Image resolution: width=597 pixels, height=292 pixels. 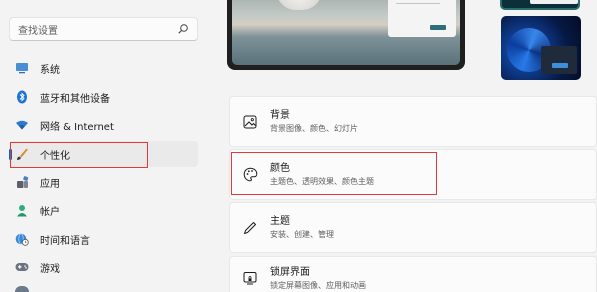 I want to click on selection-indicator, so click(x=10, y=154).